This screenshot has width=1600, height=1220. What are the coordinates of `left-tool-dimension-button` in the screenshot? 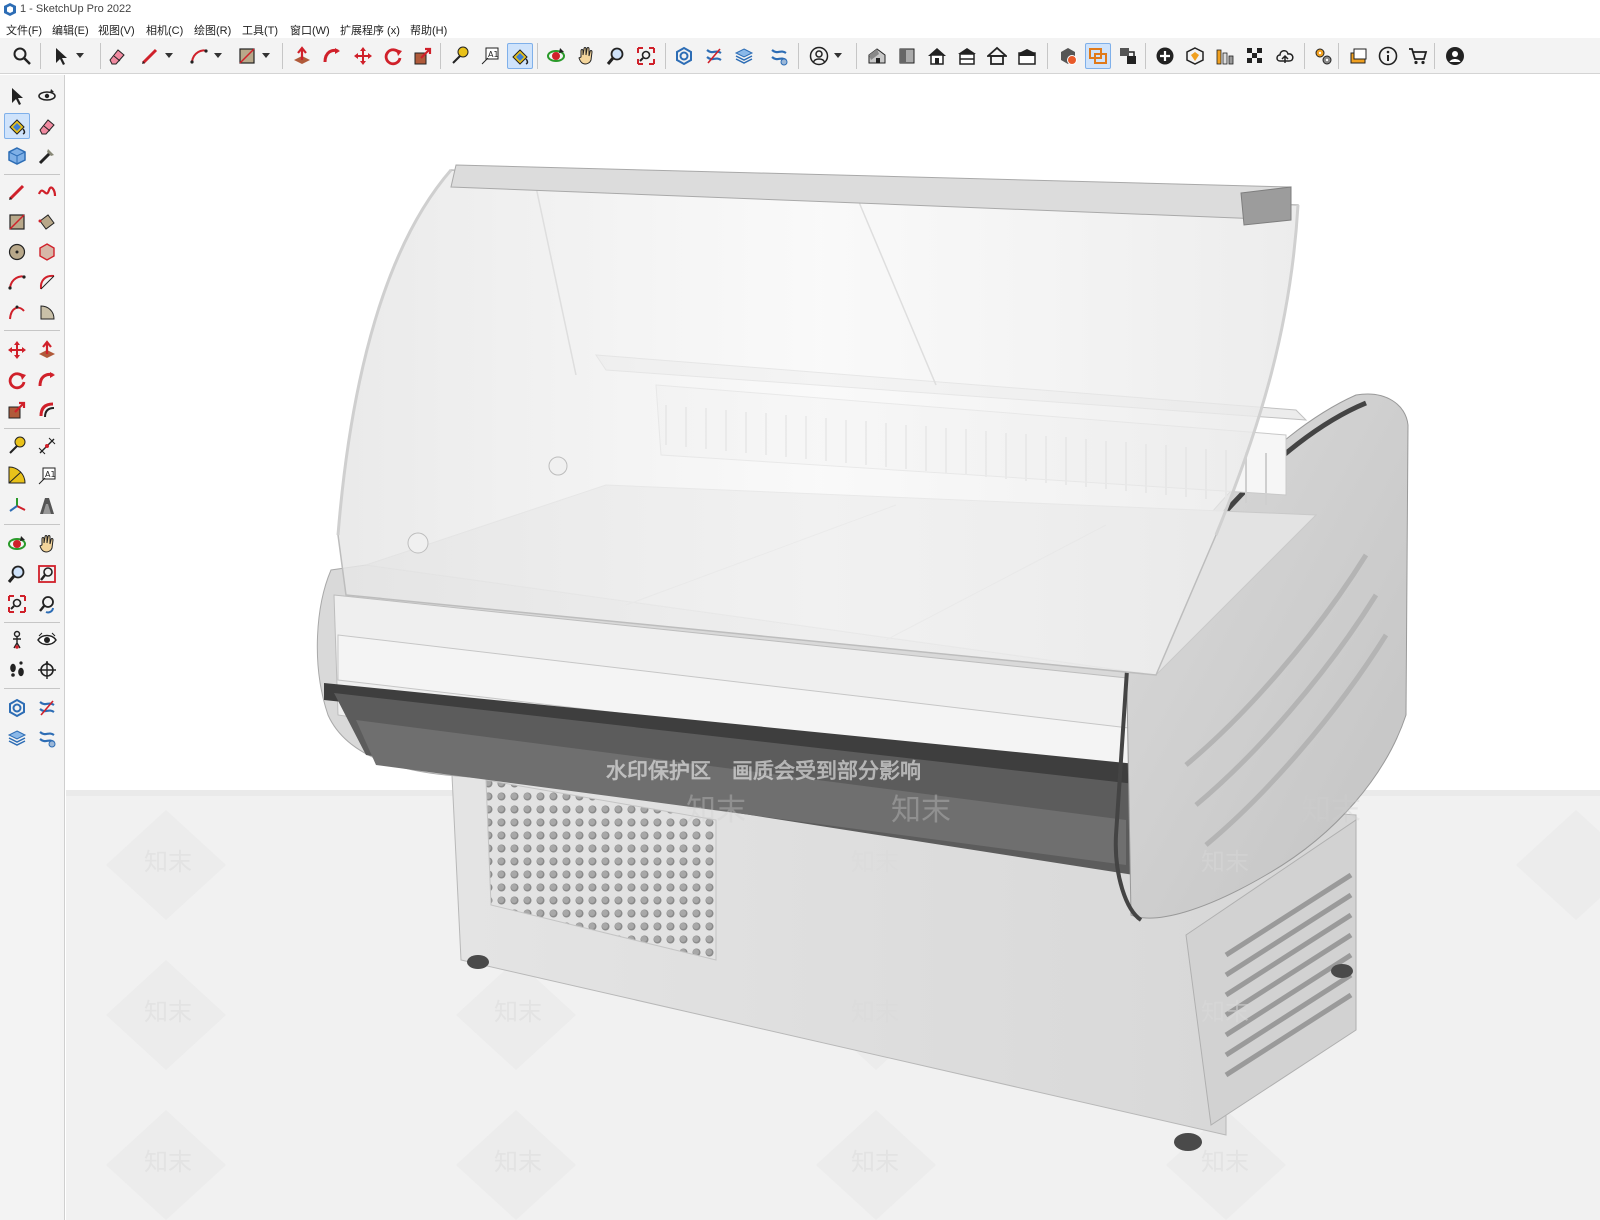 It's located at (47, 446).